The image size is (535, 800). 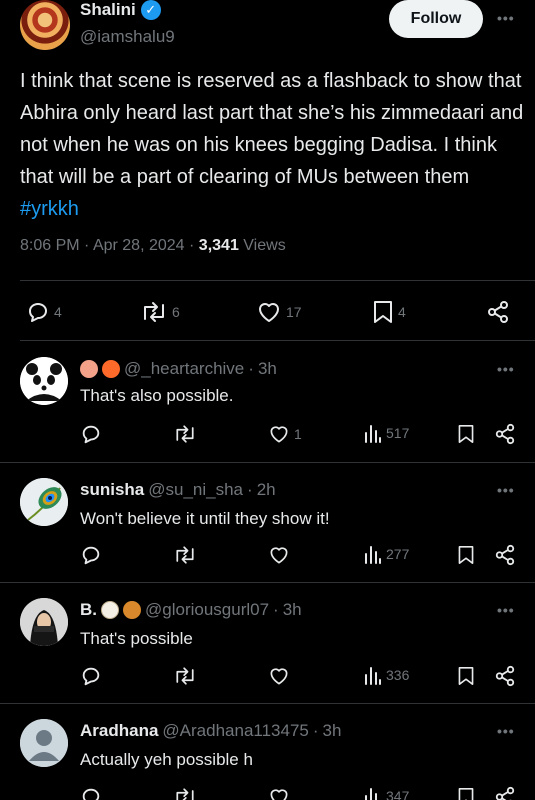 What do you see at coordinates (111, 369) in the screenshot?
I see `flame-emoji-icon` at bounding box center [111, 369].